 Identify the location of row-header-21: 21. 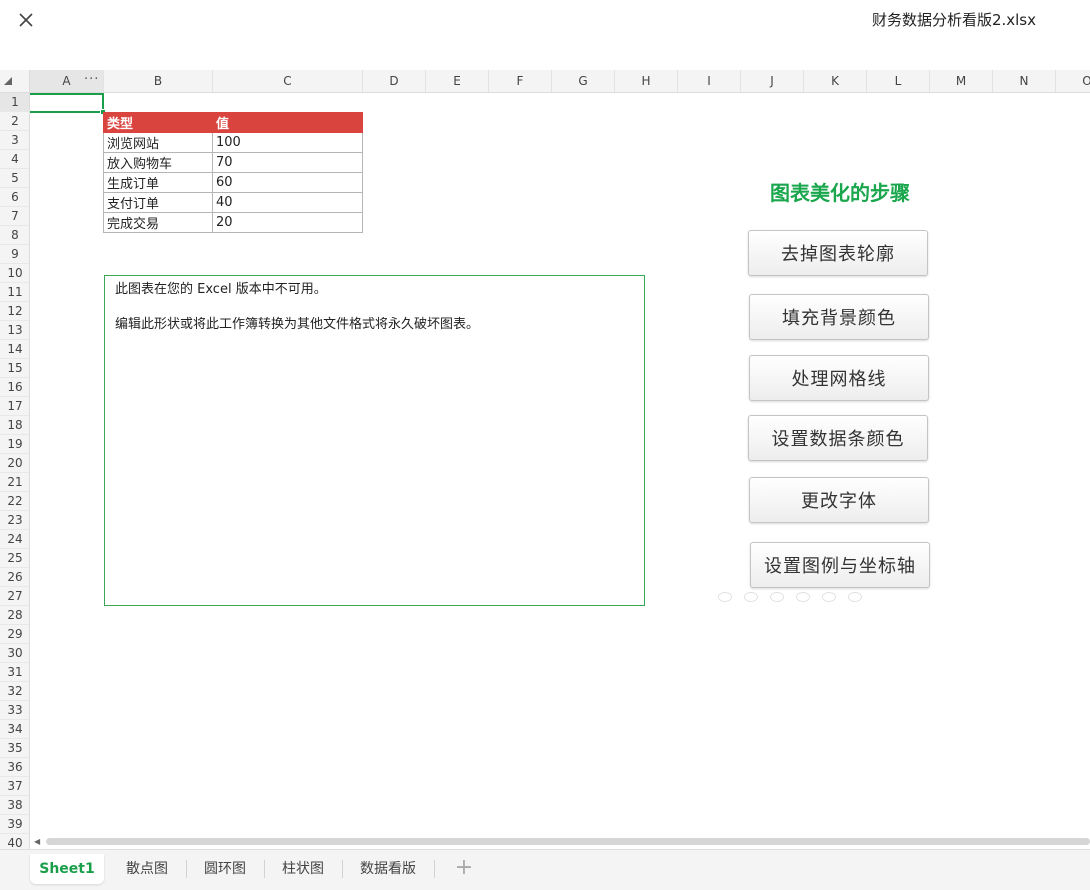
(14, 482).